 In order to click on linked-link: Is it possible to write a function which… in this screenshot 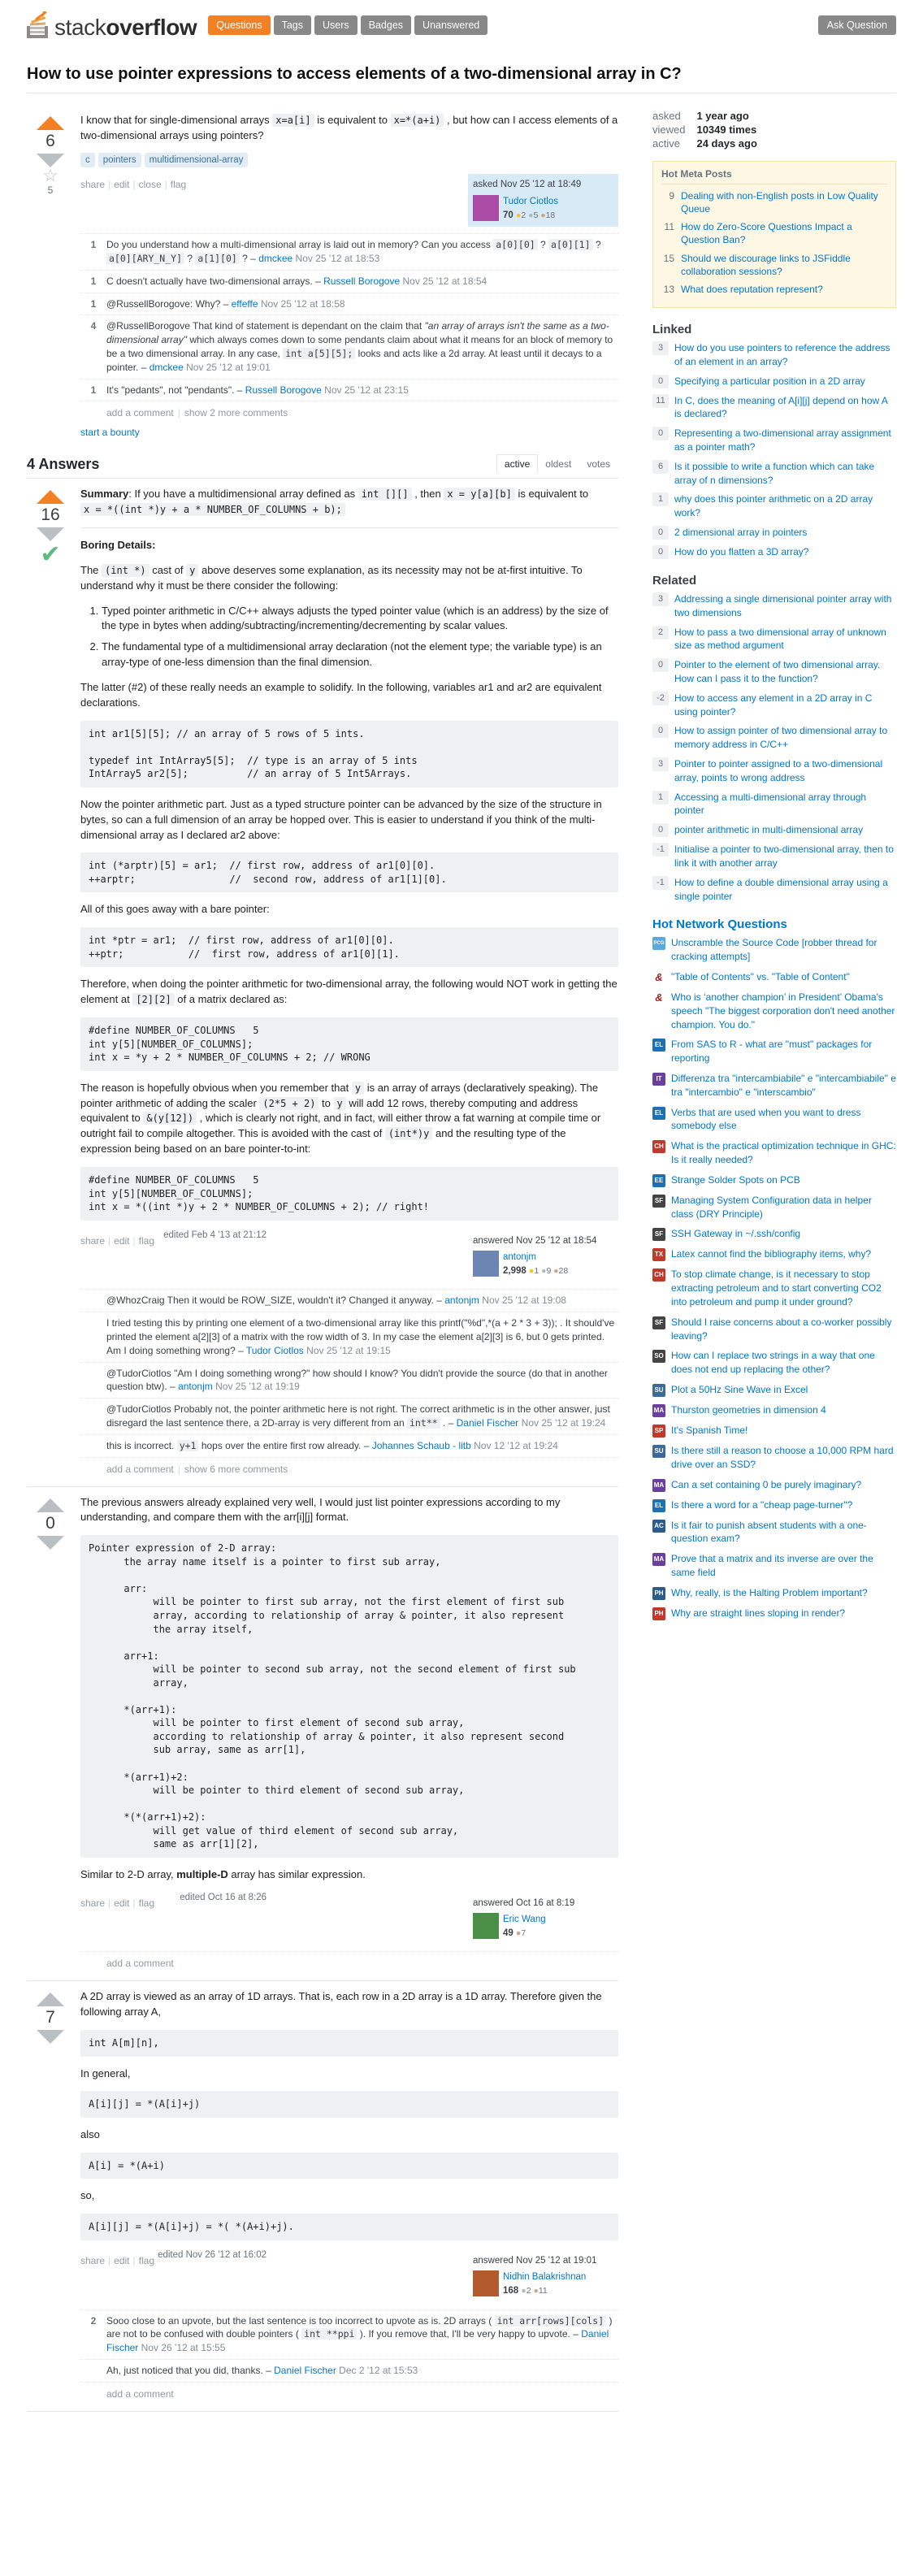, I will do `click(785, 474)`.